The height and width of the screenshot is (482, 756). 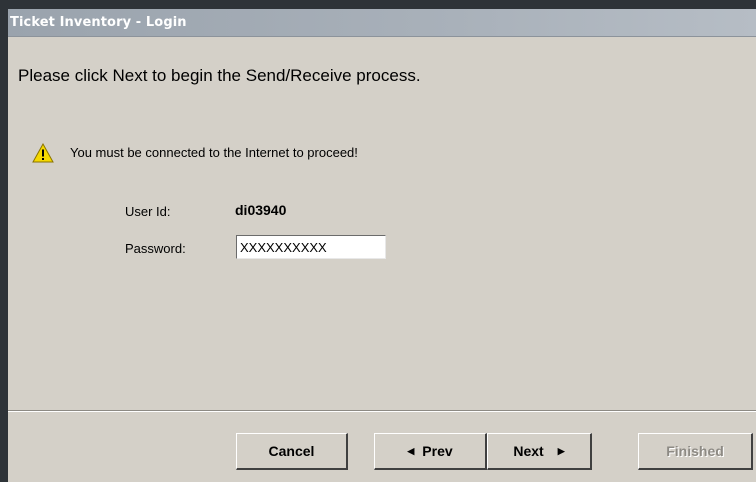 What do you see at coordinates (98, 22) in the screenshot?
I see `window-title: Ticket Inventory - Login` at bounding box center [98, 22].